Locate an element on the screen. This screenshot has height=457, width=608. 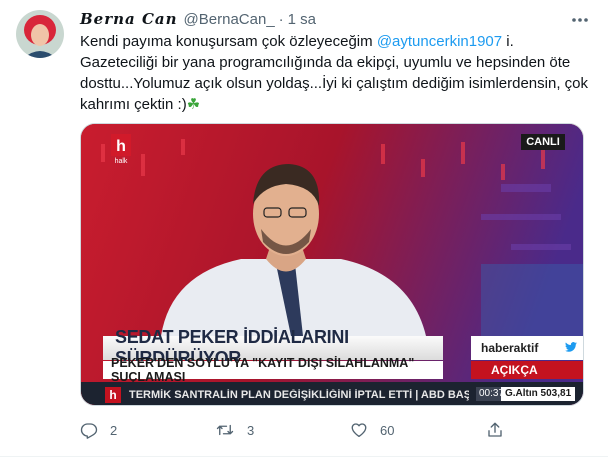
reply-icon is located at coordinates (89, 431).